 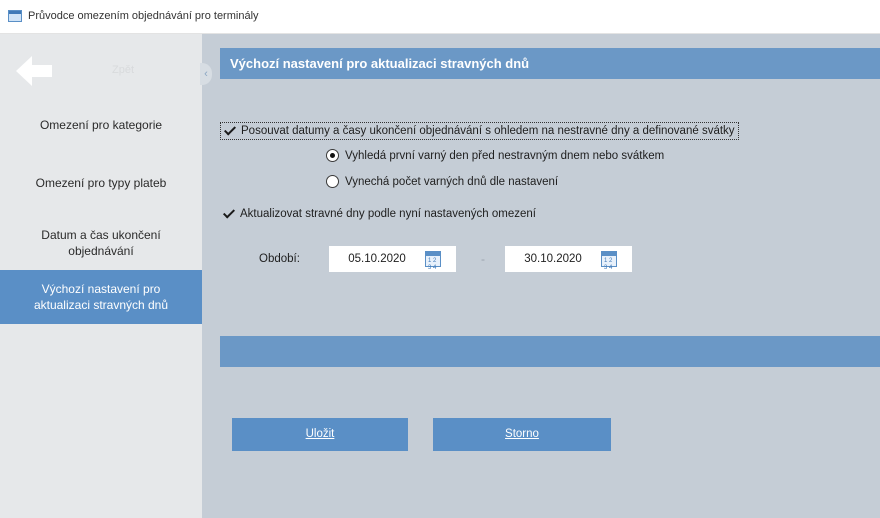 What do you see at coordinates (452, 181) in the screenshot?
I see `radio-label: Vynechá počet varných dnů dle nastavení` at bounding box center [452, 181].